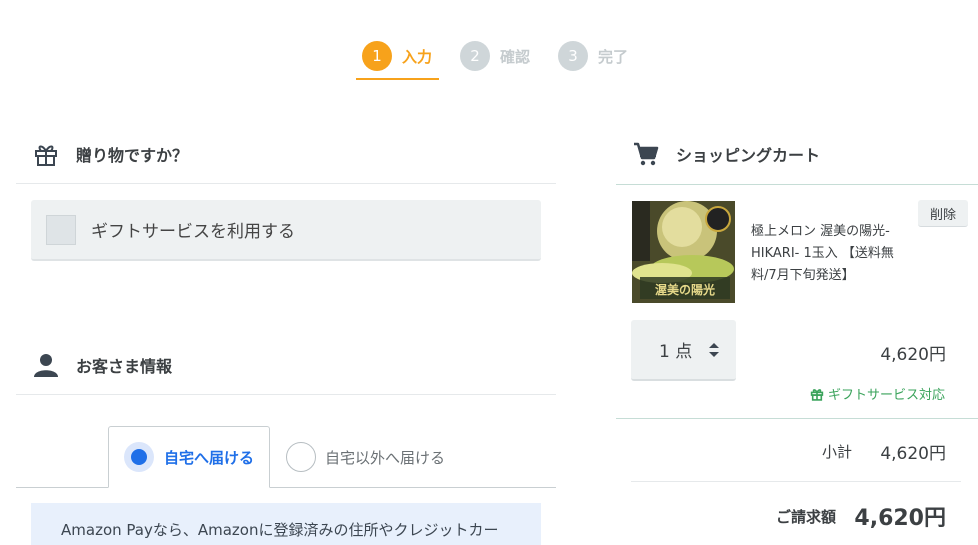 The height and width of the screenshot is (545, 978). What do you see at coordinates (913, 454) in the screenshot?
I see `subtotal-value: 4,620円` at bounding box center [913, 454].